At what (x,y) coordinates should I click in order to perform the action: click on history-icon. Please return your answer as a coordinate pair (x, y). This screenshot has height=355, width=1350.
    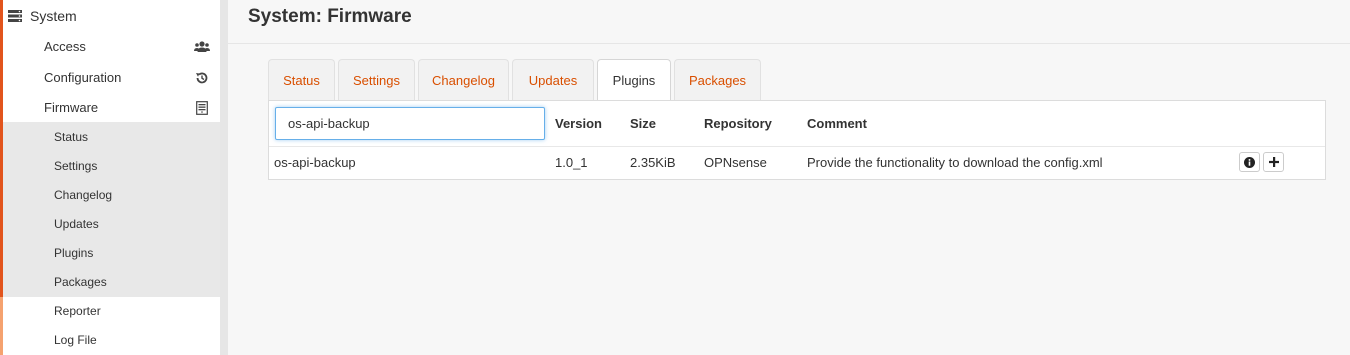
    Looking at the image, I should click on (202, 78).